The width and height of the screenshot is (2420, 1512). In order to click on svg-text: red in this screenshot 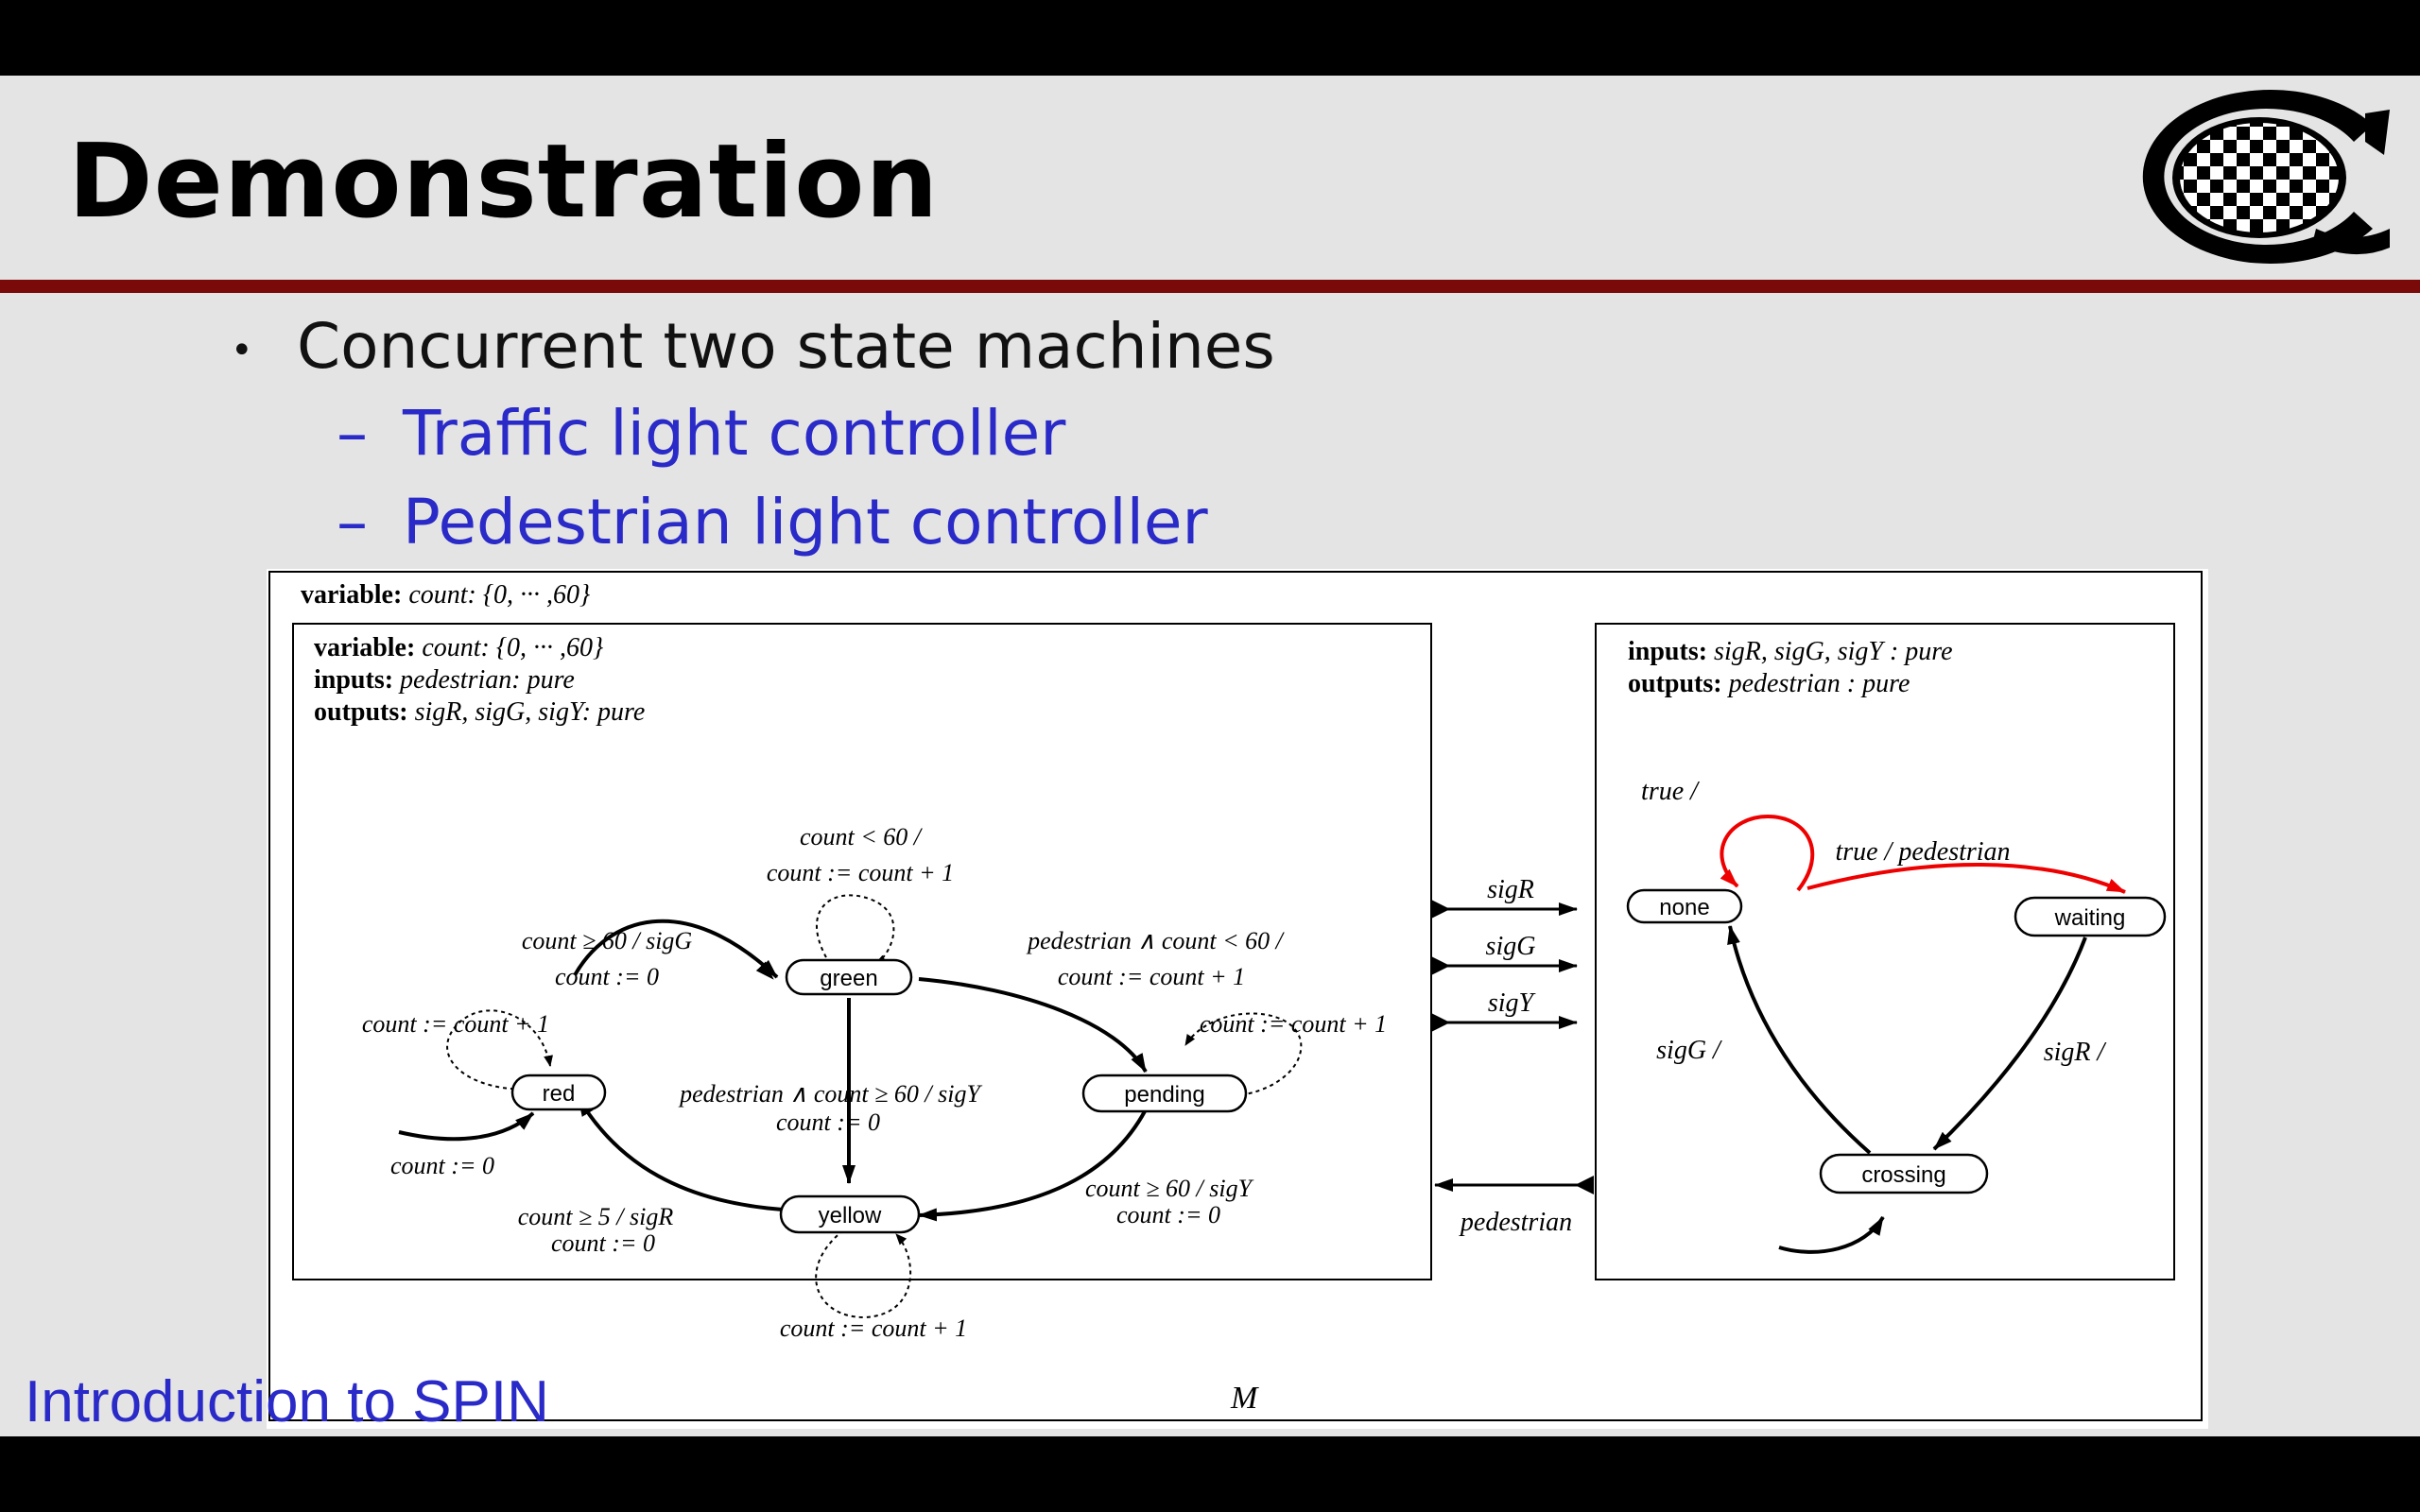, I will do `click(559, 1094)`.